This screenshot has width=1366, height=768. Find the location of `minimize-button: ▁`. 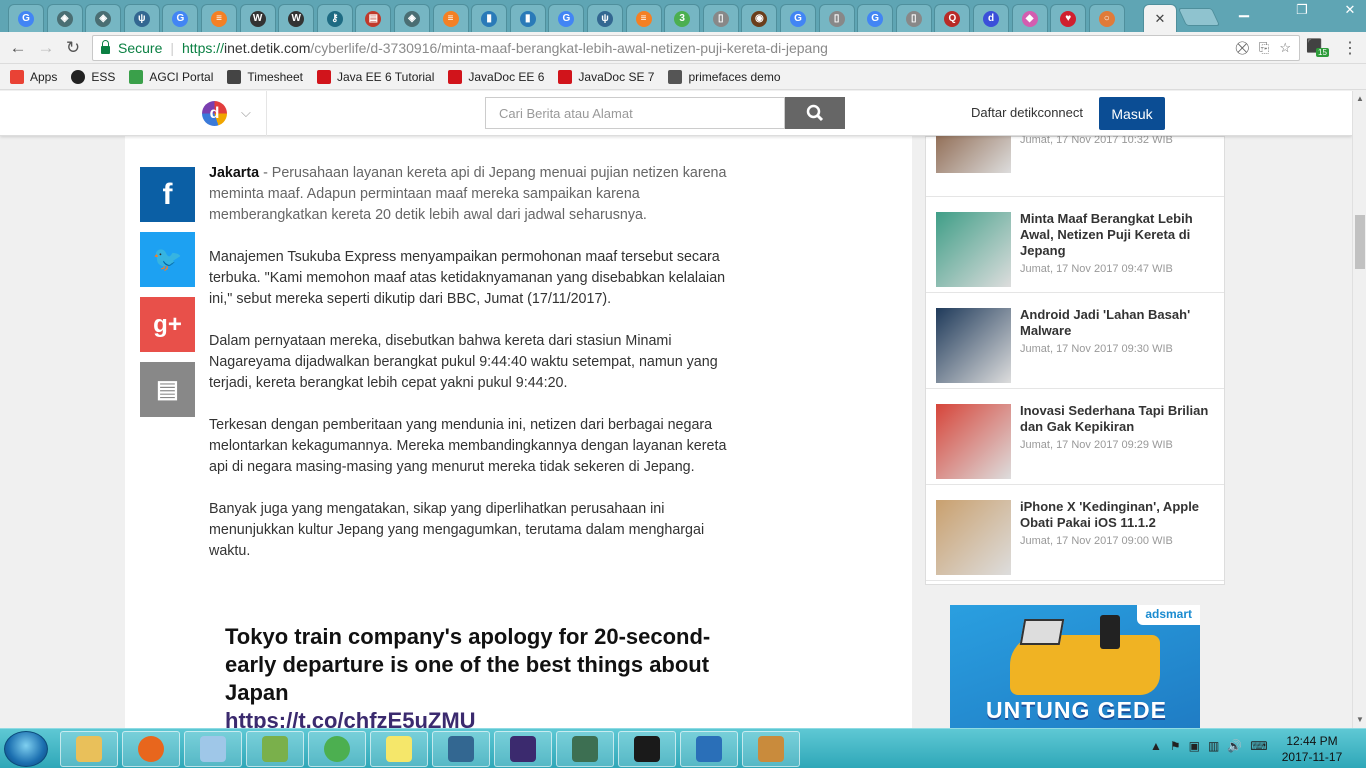

minimize-button: ▁ is located at coordinates (1244, 10).